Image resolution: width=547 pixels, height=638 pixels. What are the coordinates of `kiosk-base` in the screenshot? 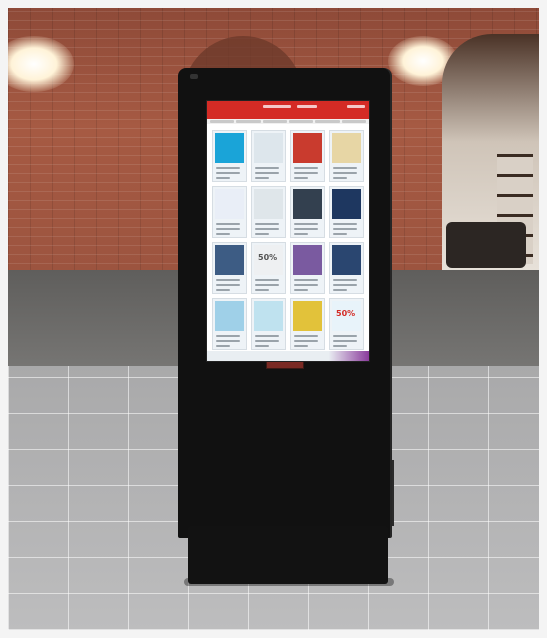 It's located at (288, 555).